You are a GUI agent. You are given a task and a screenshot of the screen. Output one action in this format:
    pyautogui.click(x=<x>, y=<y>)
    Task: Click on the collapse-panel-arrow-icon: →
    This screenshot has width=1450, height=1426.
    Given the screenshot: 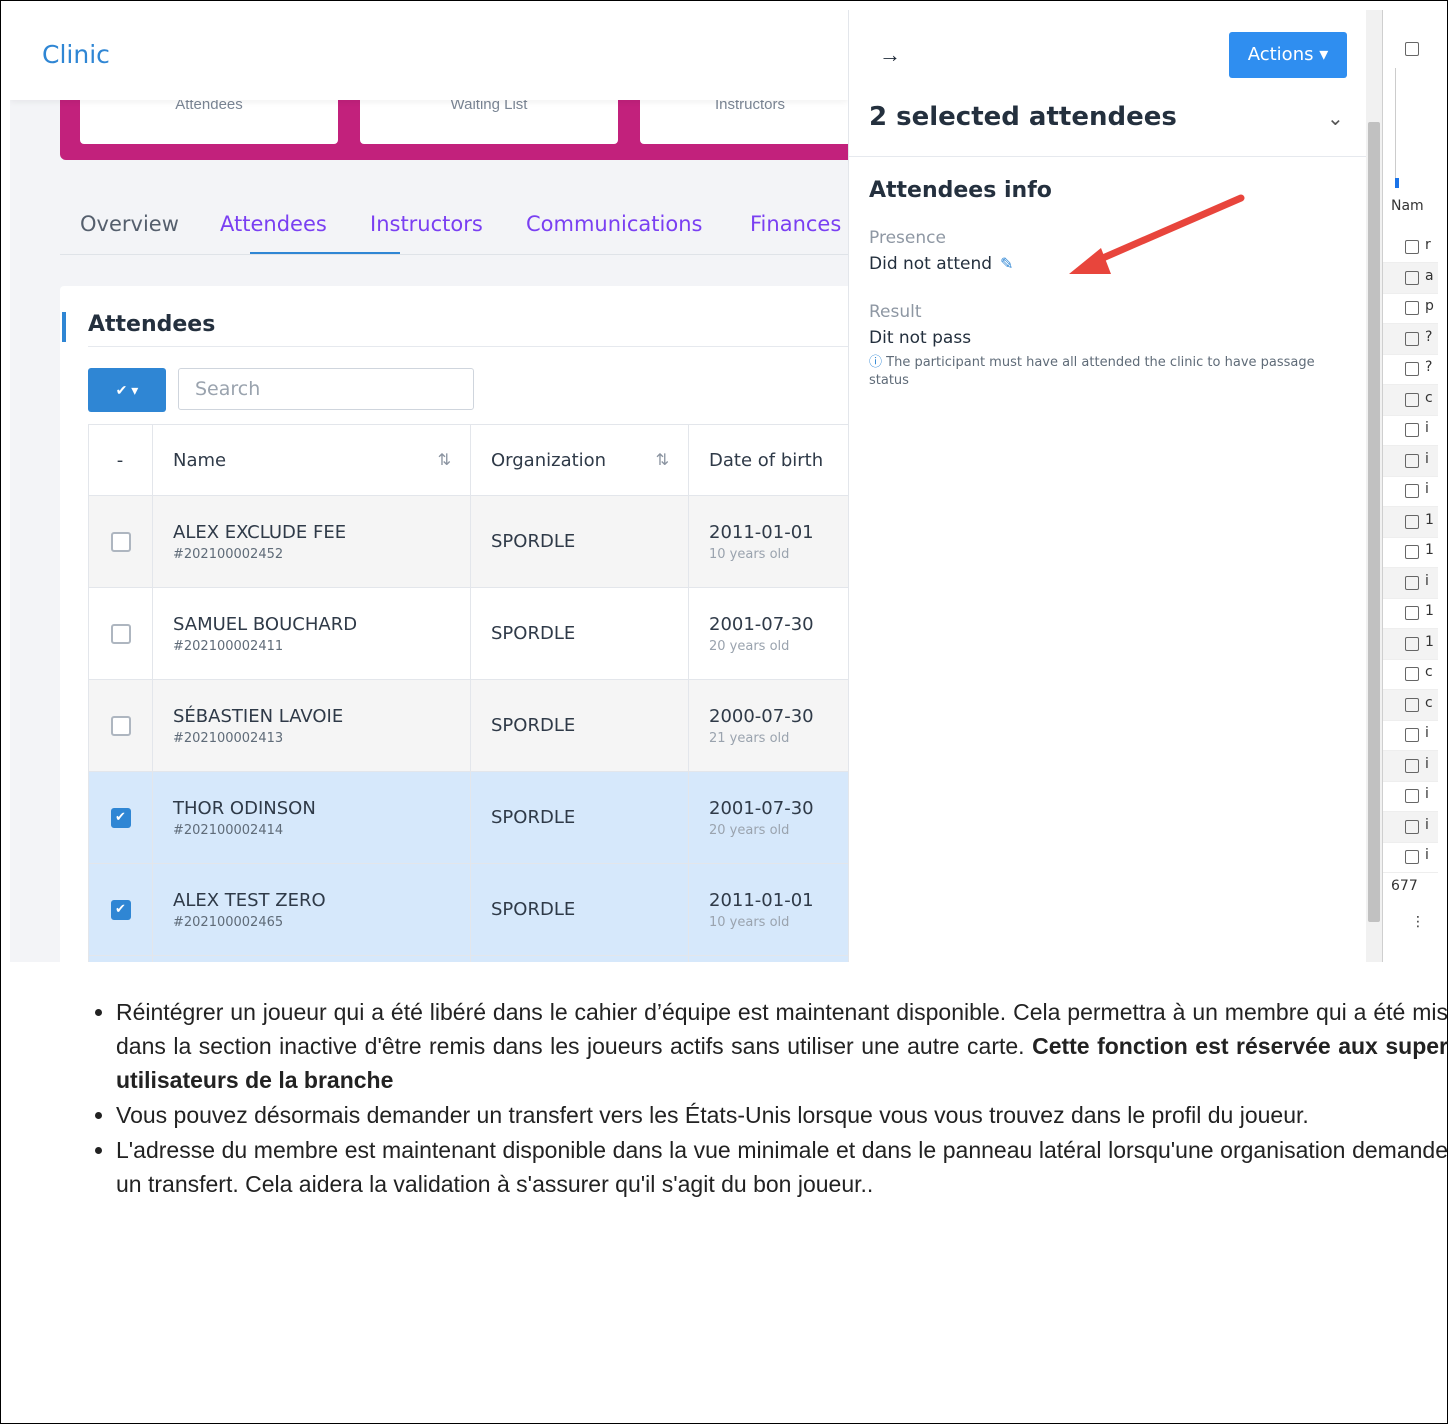 What is the action you would take?
    pyautogui.click(x=890, y=55)
    